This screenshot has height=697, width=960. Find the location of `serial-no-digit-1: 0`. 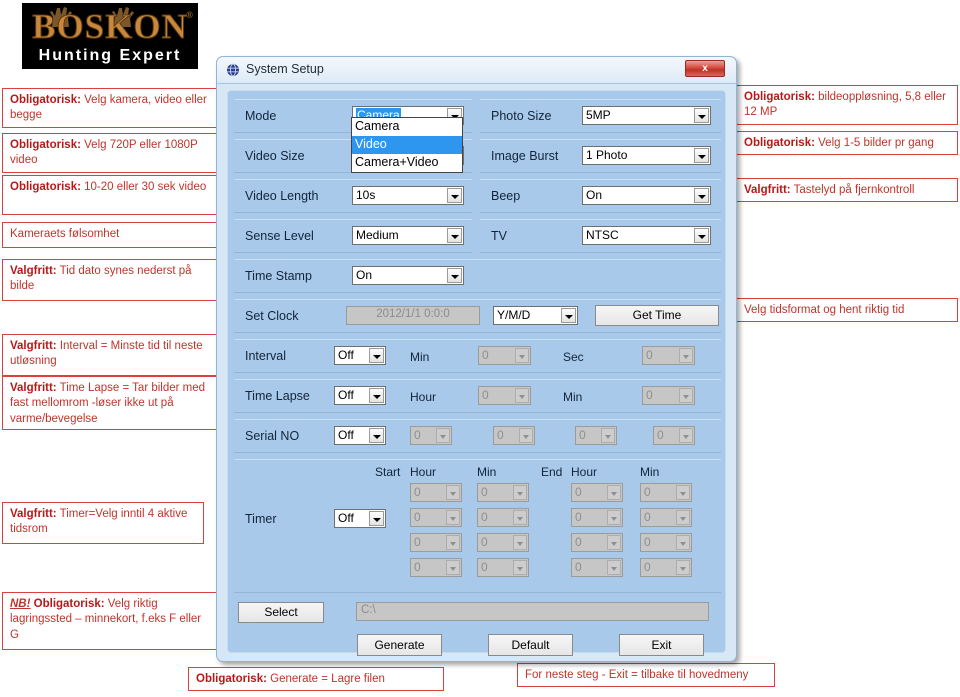

serial-no-digit-1: 0 is located at coordinates (431, 435).